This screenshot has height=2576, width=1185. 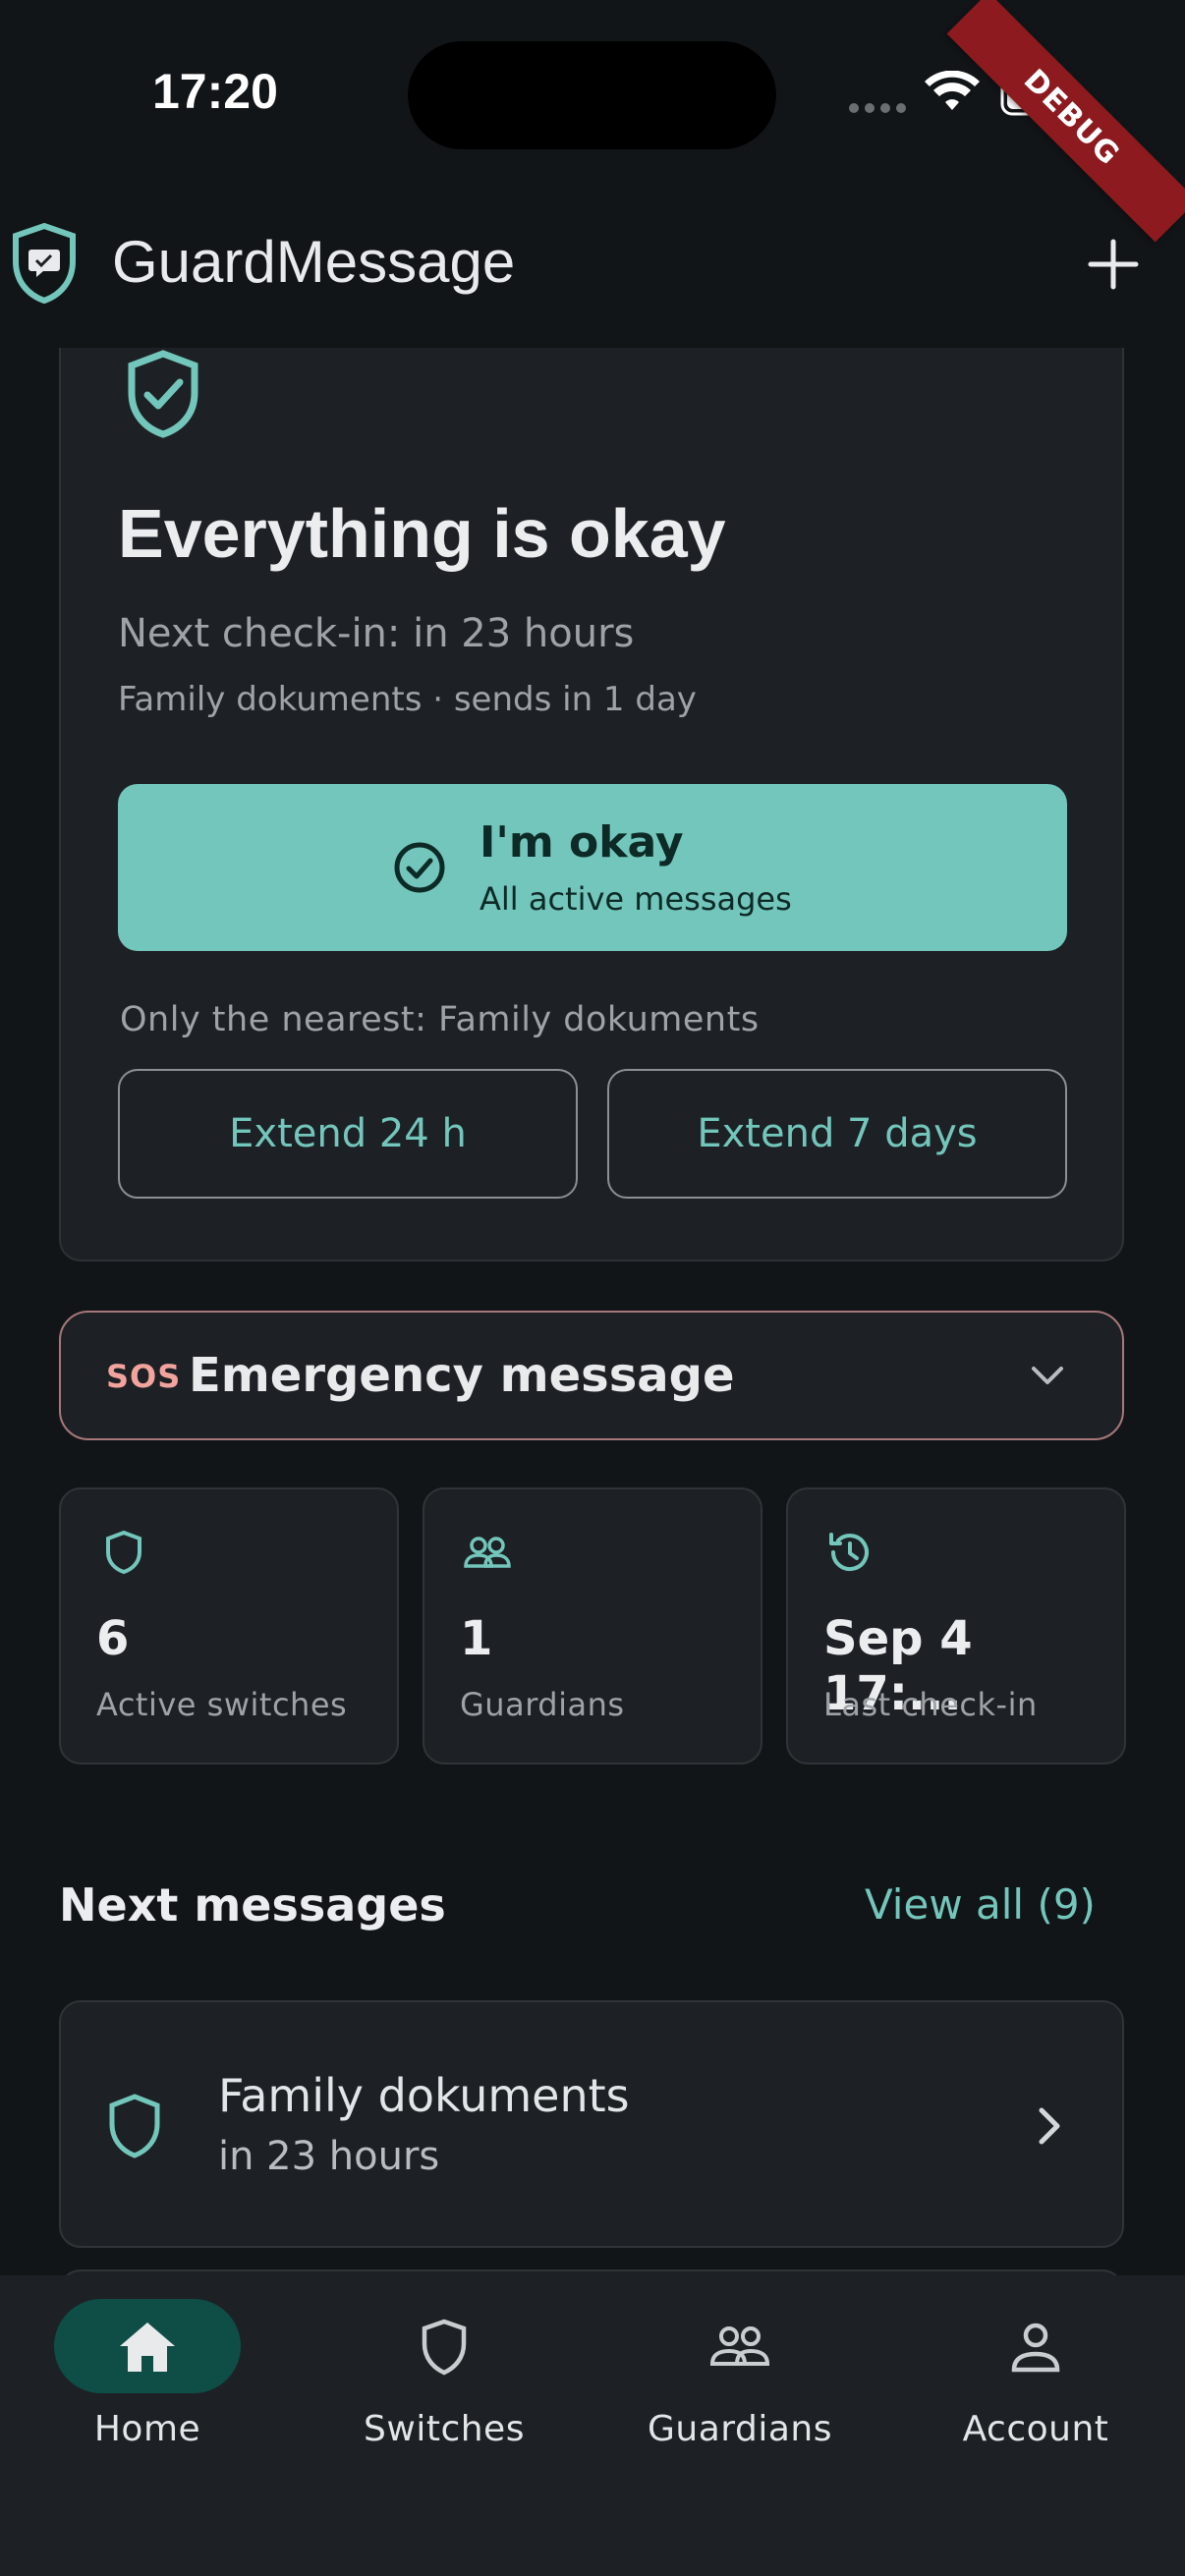 What do you see at coordinates (740, 2387) in the screenshot?
I see `nav-item-guardians: Guardians` at bounding box center [740, 2387].